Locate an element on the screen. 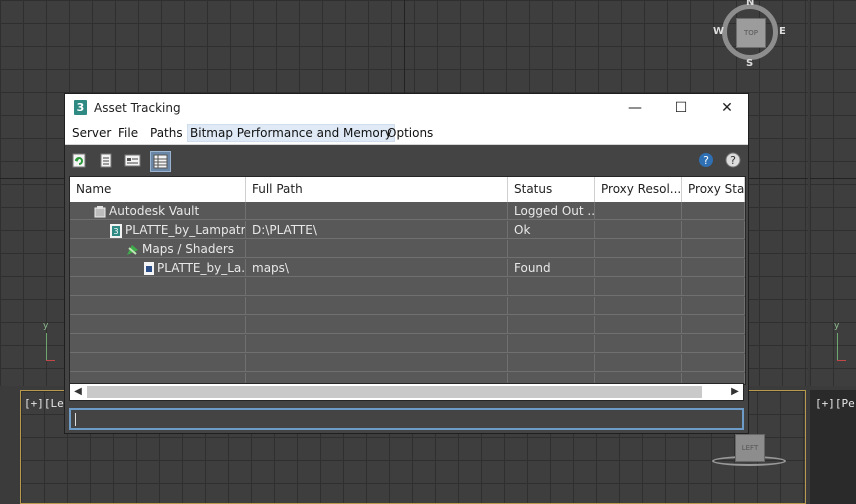  svg-text: 3 is located at coordinates (115, 231).